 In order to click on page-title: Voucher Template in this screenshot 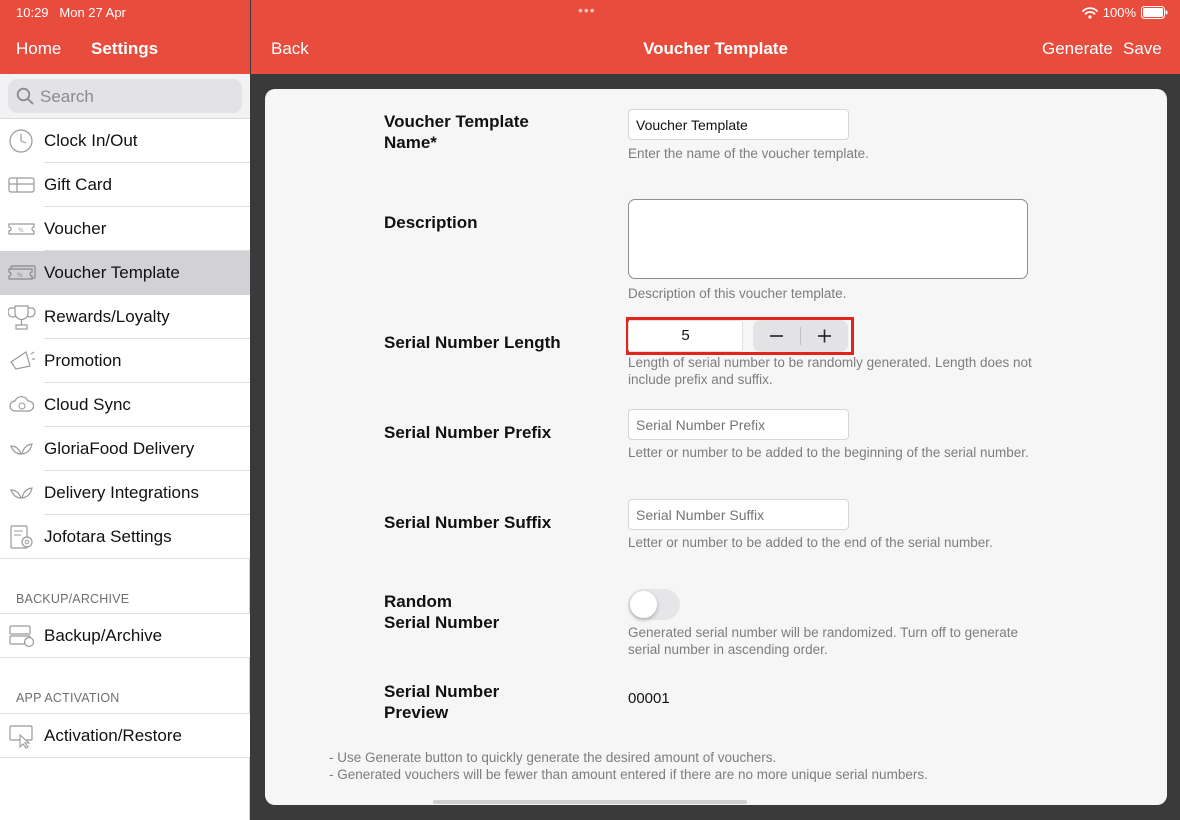, I will do `click(715, 48)`.